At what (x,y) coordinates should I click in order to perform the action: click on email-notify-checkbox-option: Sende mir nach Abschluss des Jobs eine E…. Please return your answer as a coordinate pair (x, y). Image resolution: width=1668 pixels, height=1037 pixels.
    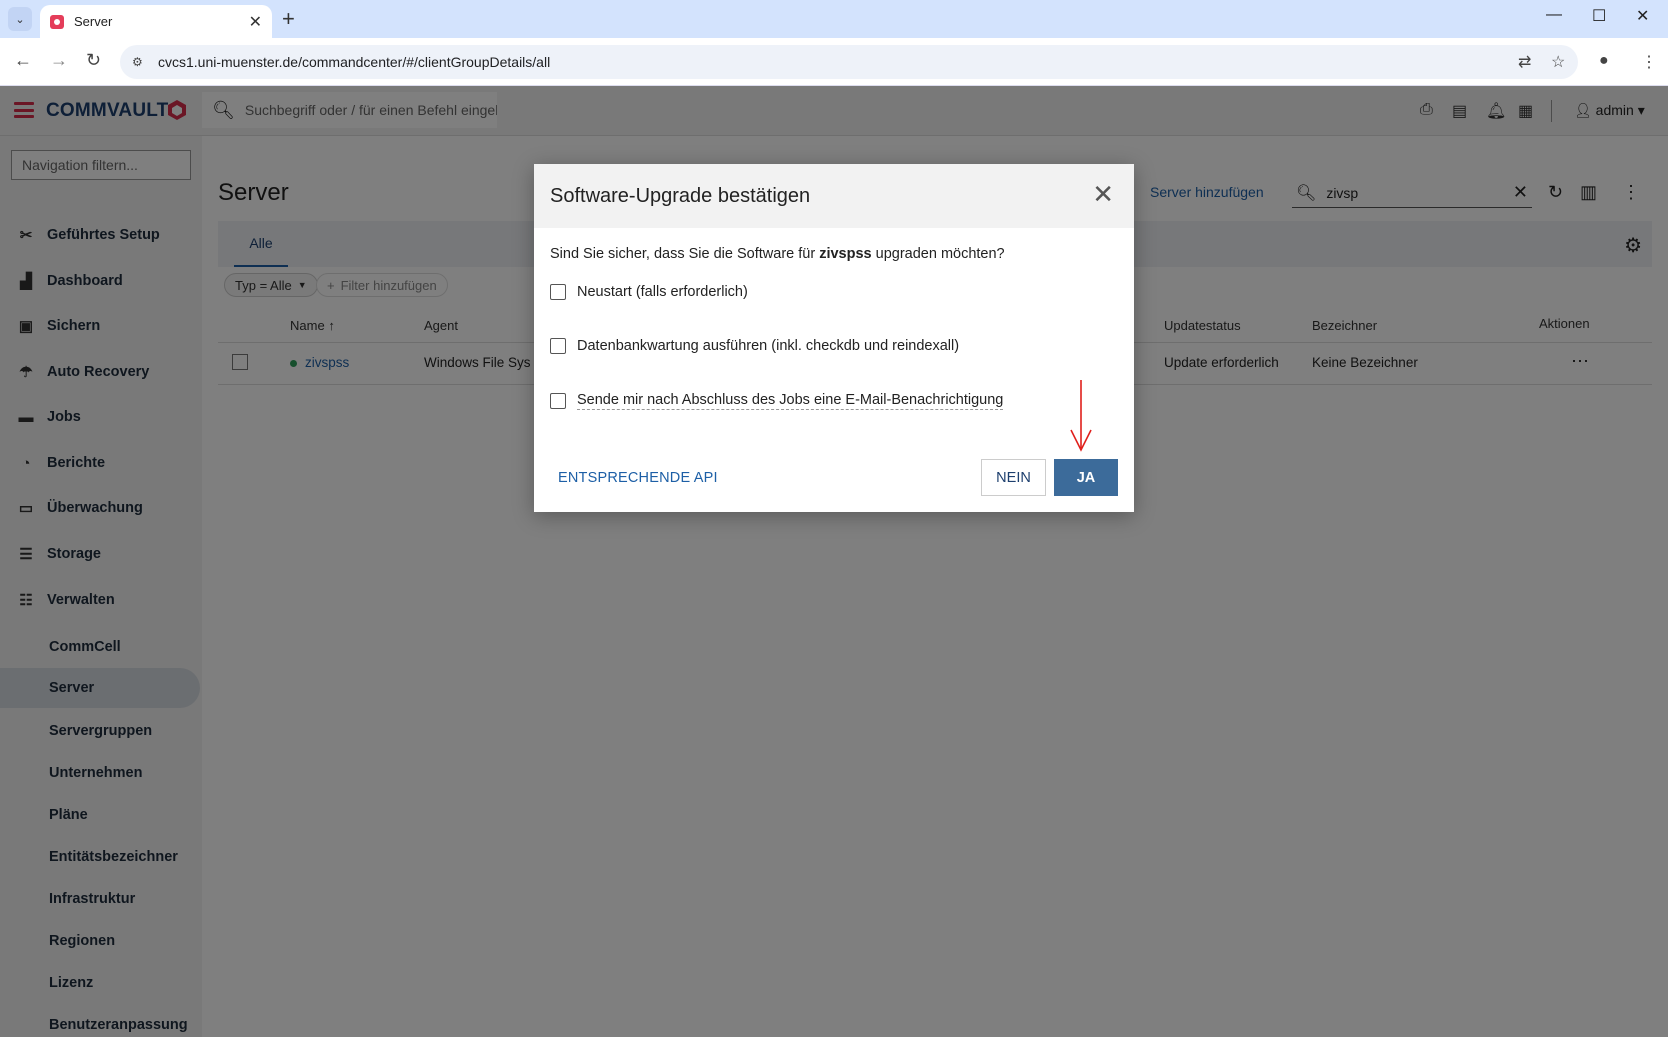
    Looking at the image, I should click on (777, 401).